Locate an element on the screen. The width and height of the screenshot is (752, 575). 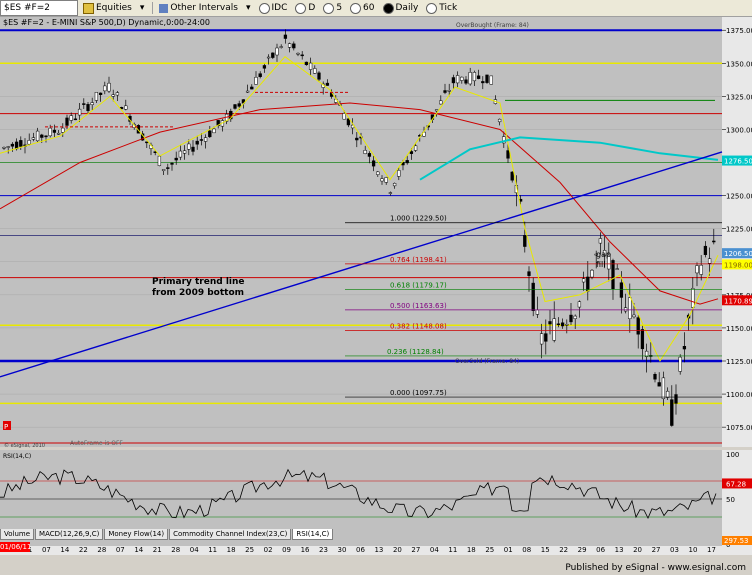
tab-money-flow: Money Flow(14) is located at coordinates (136, 534).